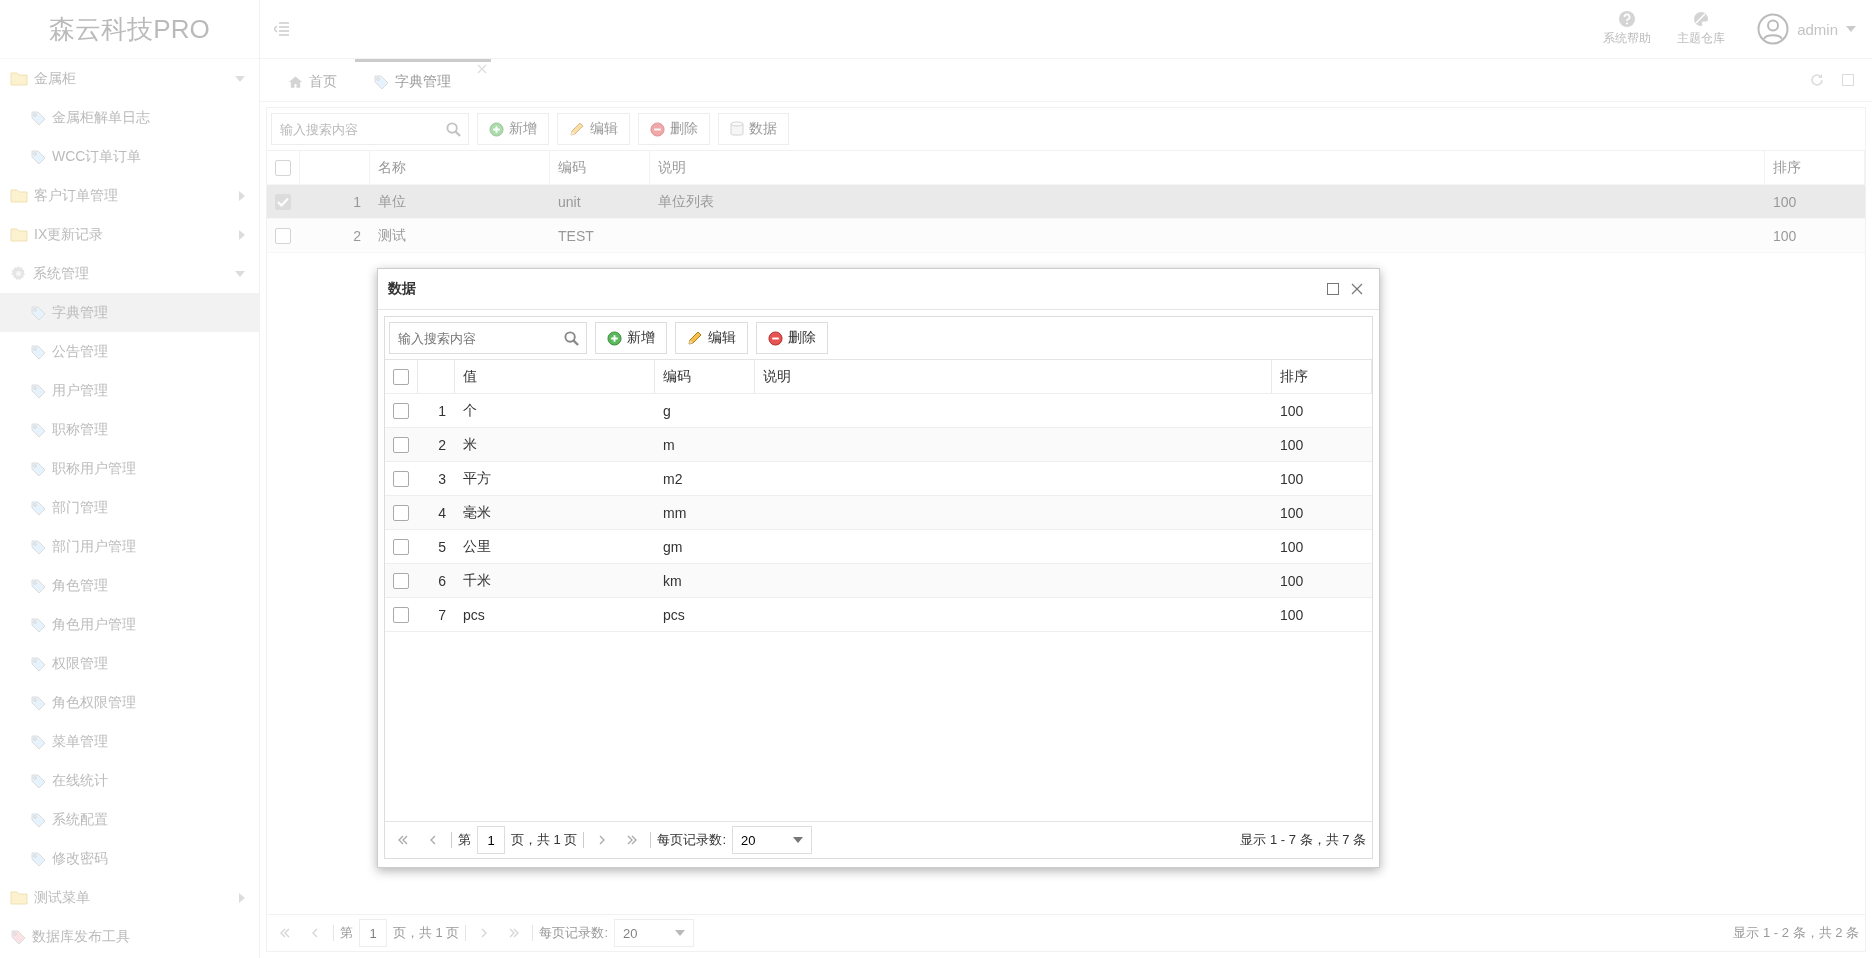 This screenshot has width=1872, height=958. Describe the element at coordinates (129, 273) in the screenshot. I see `sidebar-item: 系统管理` at that location.